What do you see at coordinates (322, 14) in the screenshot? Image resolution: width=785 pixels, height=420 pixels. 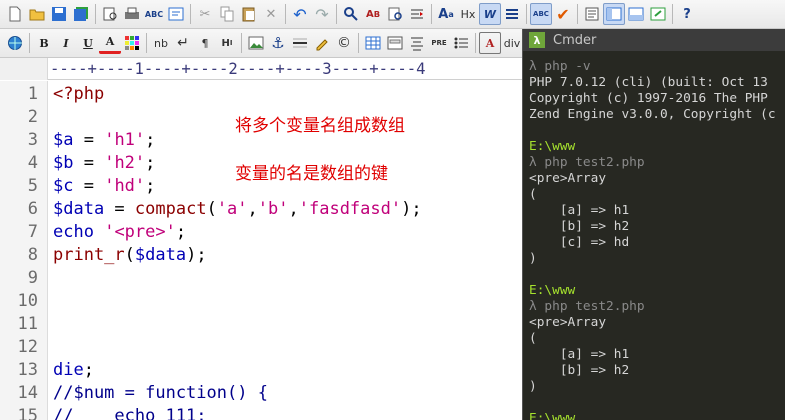 I see `redo-icon: ↷` at bounding box center [322, 14].